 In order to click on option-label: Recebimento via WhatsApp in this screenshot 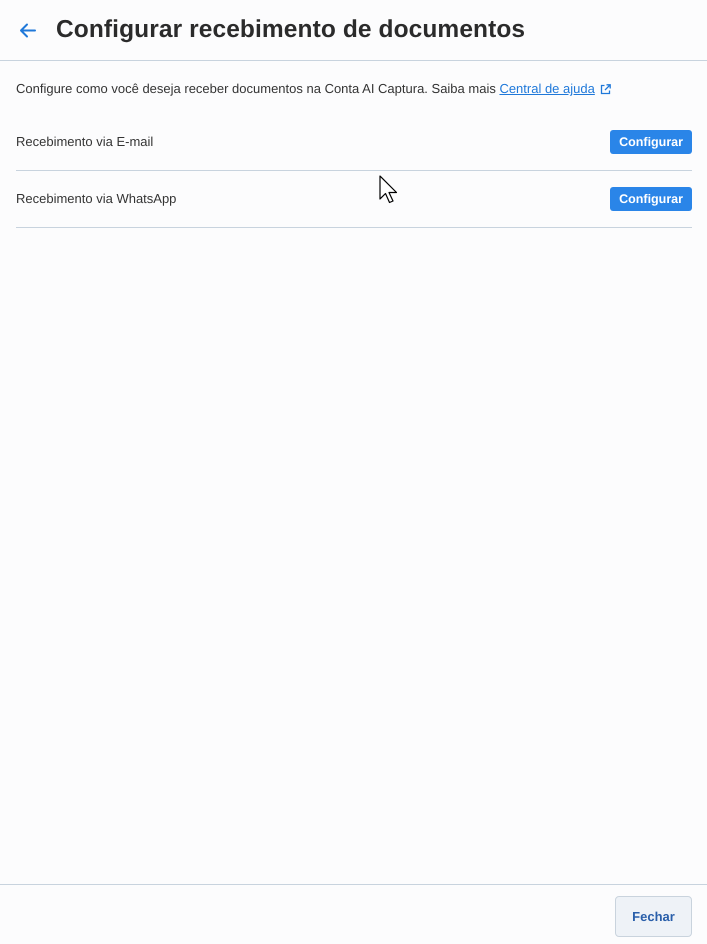, I will do `click(96, 199)`.